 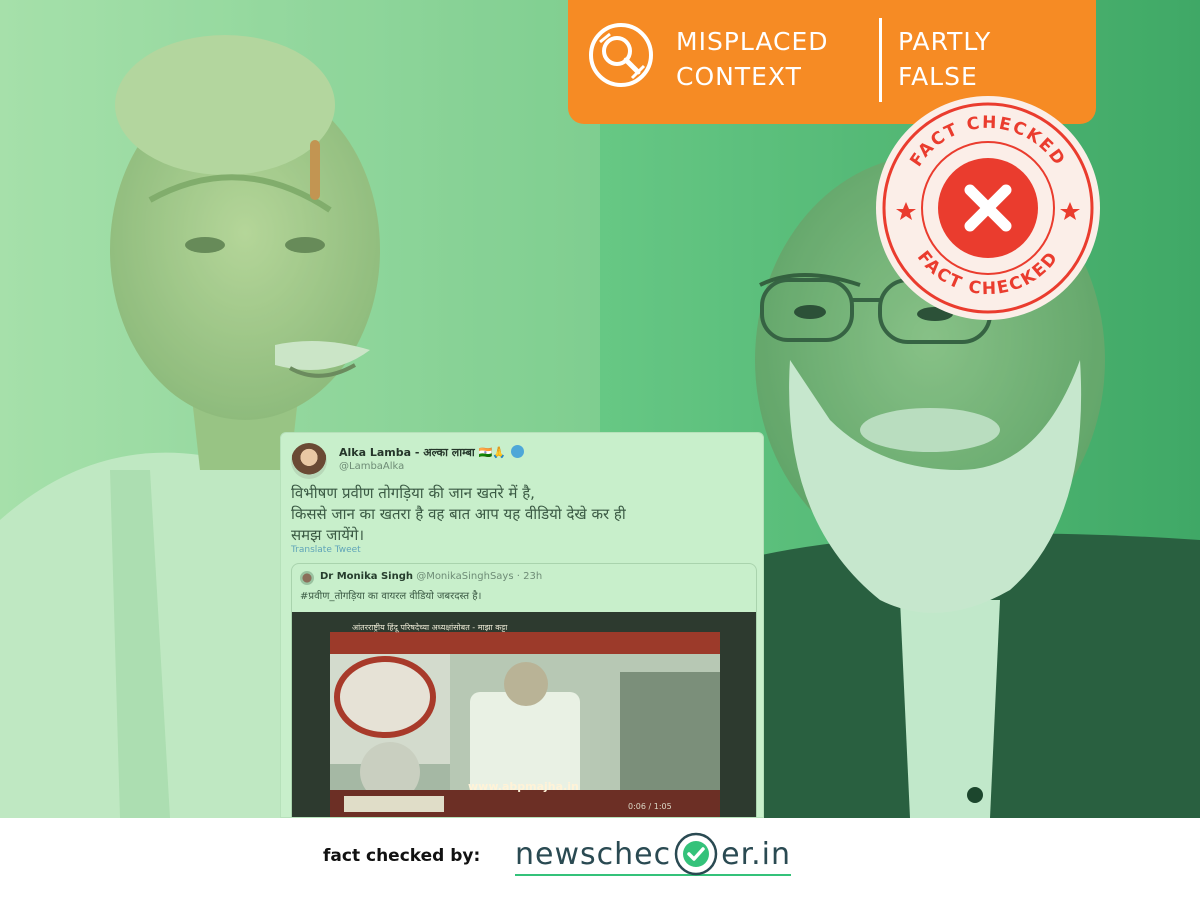 I want to click on brand-left: newschec, so click(x=593, y=854).